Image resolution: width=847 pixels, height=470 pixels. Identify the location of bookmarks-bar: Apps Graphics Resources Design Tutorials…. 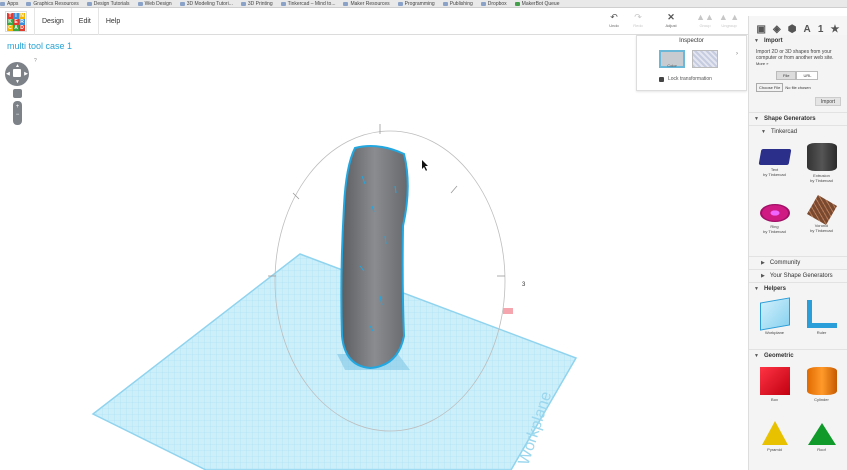
(423, 4).